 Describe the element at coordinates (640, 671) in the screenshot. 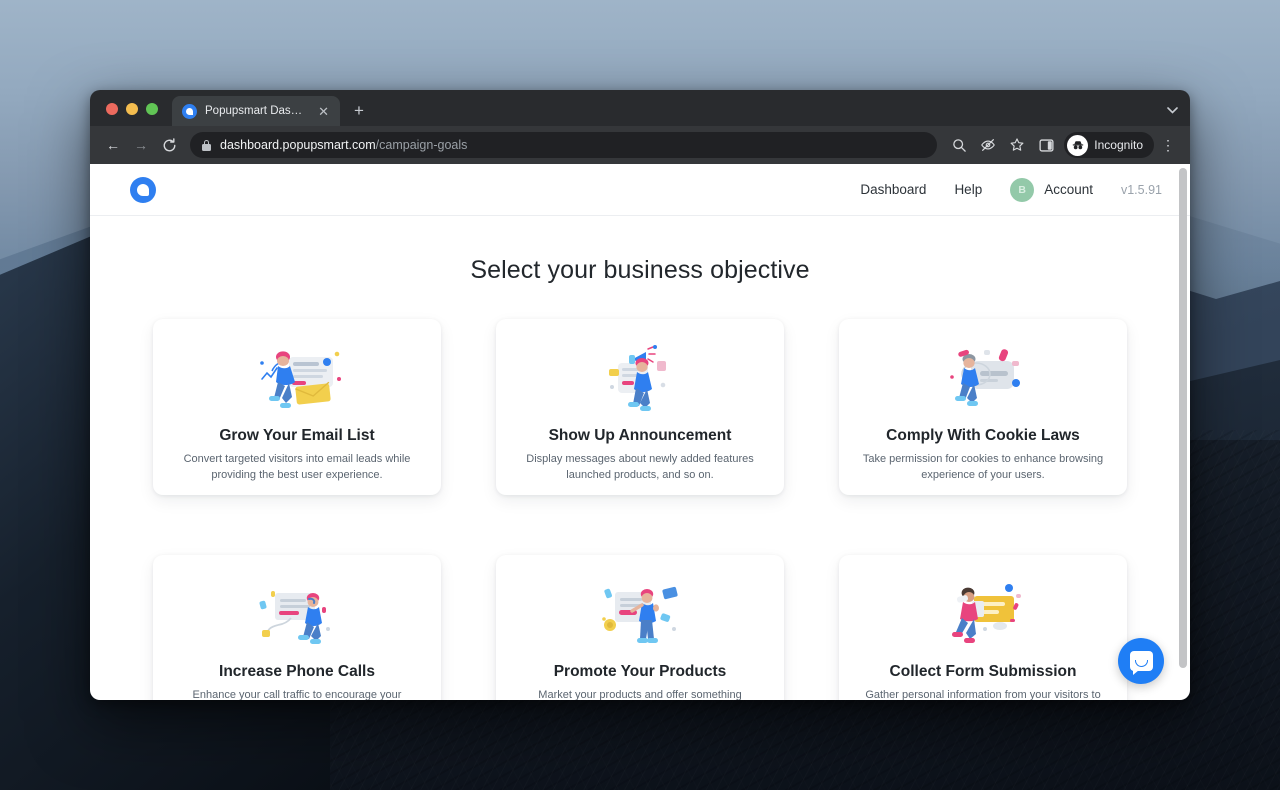

I see `card-title: Promote Your Products` at that location.